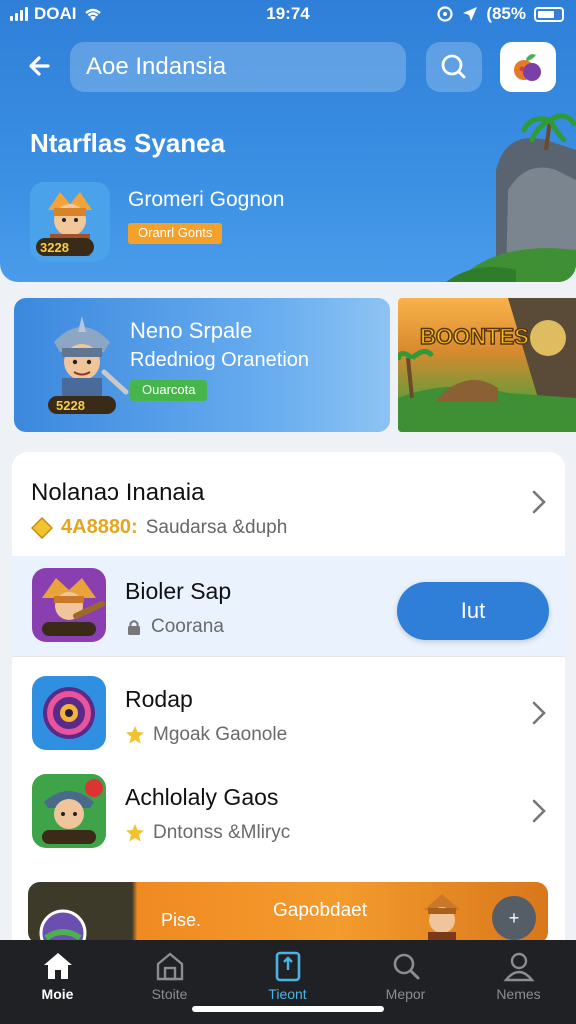 This screenshot has height=1024, width=576. What do you see at coordinates (57, 966) in the screenshot?
I see `home-icon` at bounding box center [57, 966].